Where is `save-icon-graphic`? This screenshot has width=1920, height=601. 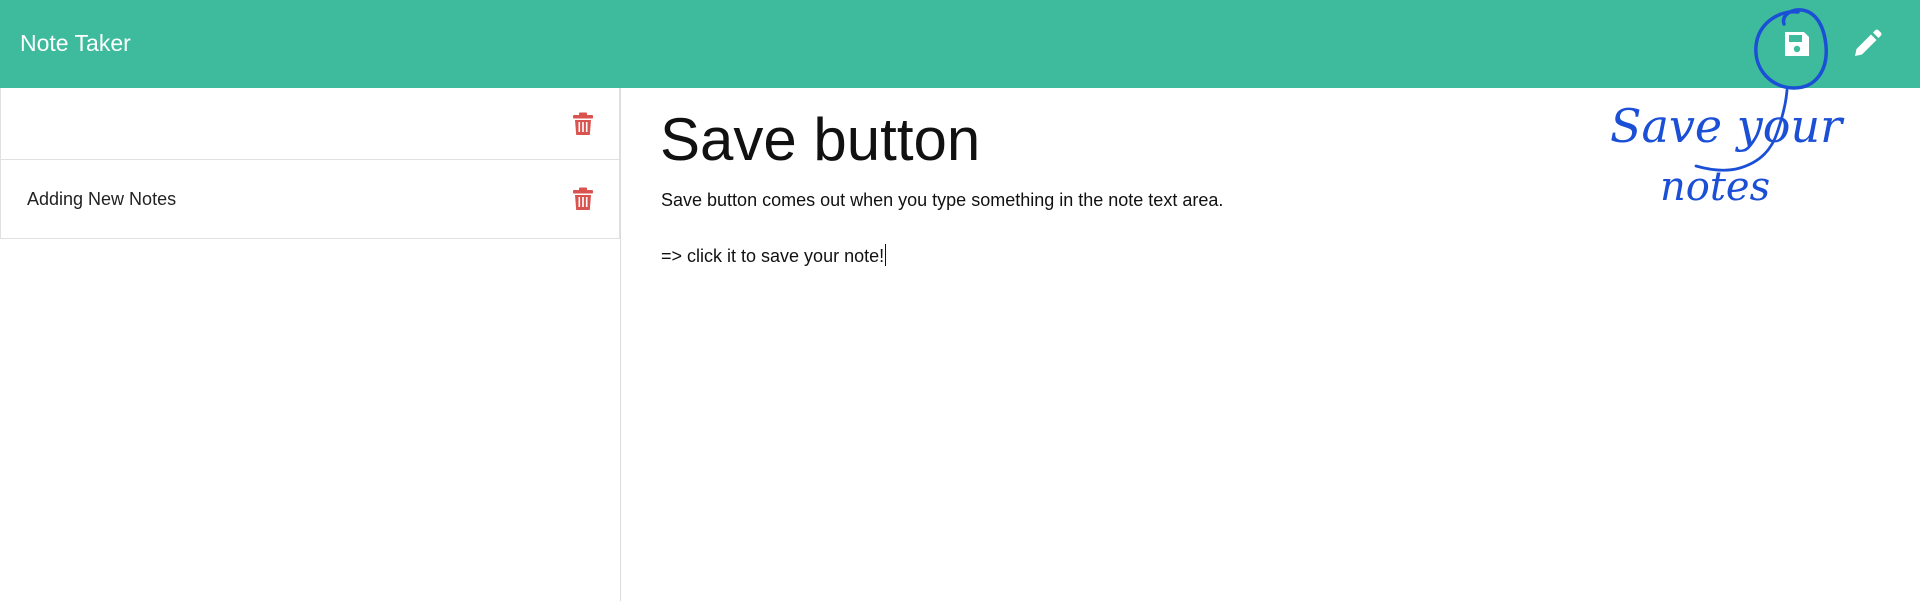
save-icon-graphic is located at coordinates (1797, 44).